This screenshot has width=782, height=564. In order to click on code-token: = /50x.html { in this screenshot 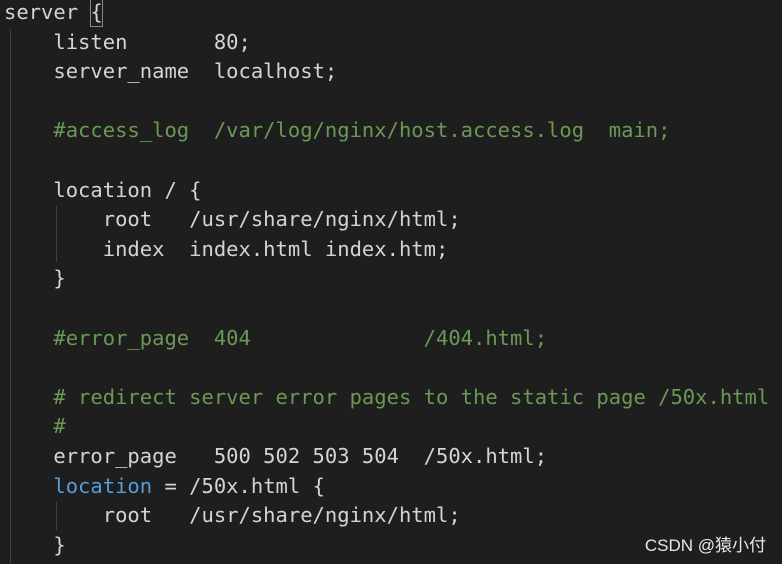, I will do `click(238, 485)`.